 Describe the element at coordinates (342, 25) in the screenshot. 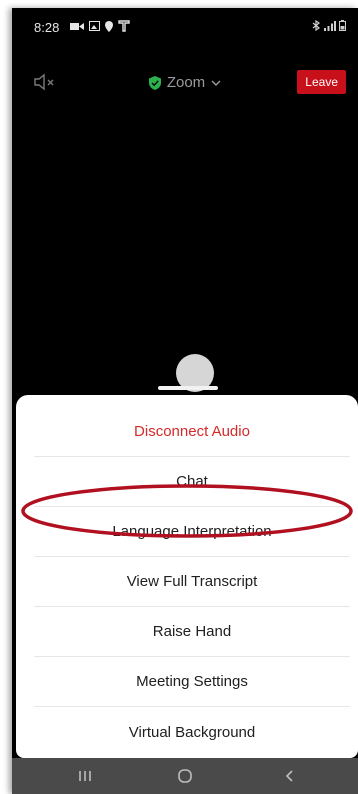

I see `battery-icon` at that location.